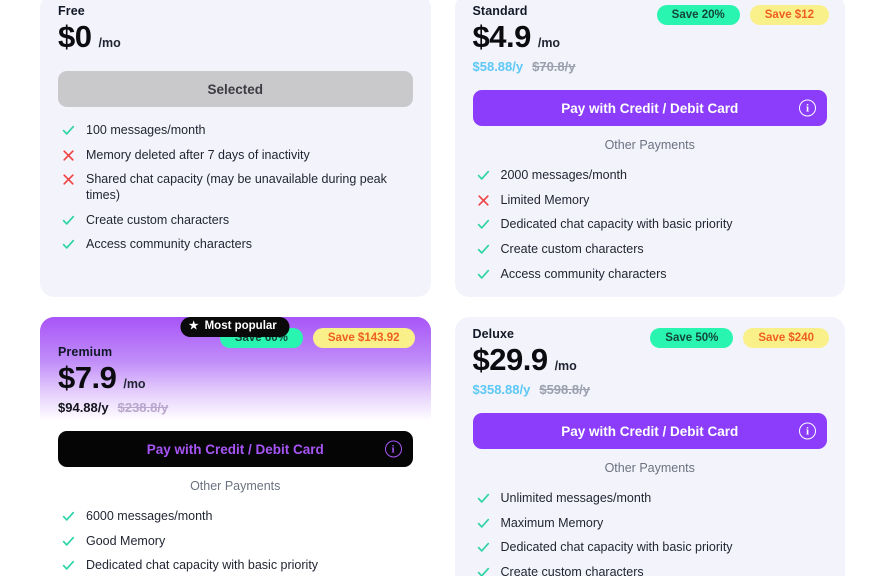 The height and width of the screenshot is (576, 885). I want to click on selected-button: Selected, so click(235, 89).